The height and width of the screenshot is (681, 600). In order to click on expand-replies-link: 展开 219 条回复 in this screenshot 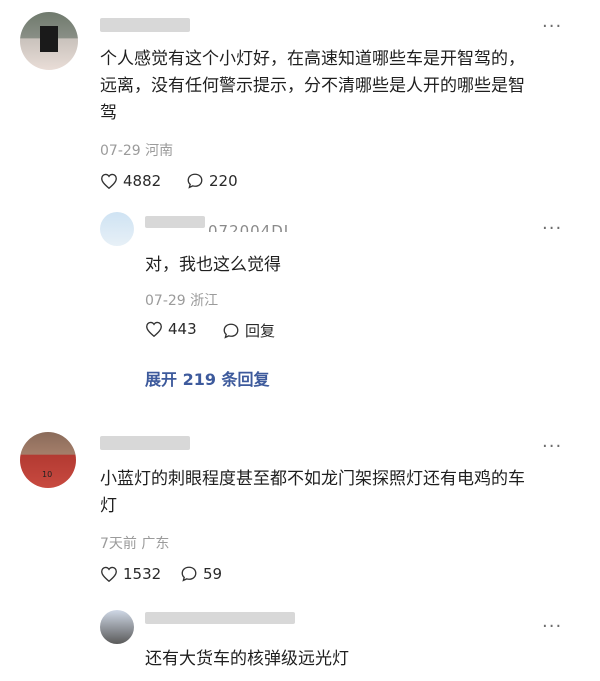, I will do `click(207, 378)`.